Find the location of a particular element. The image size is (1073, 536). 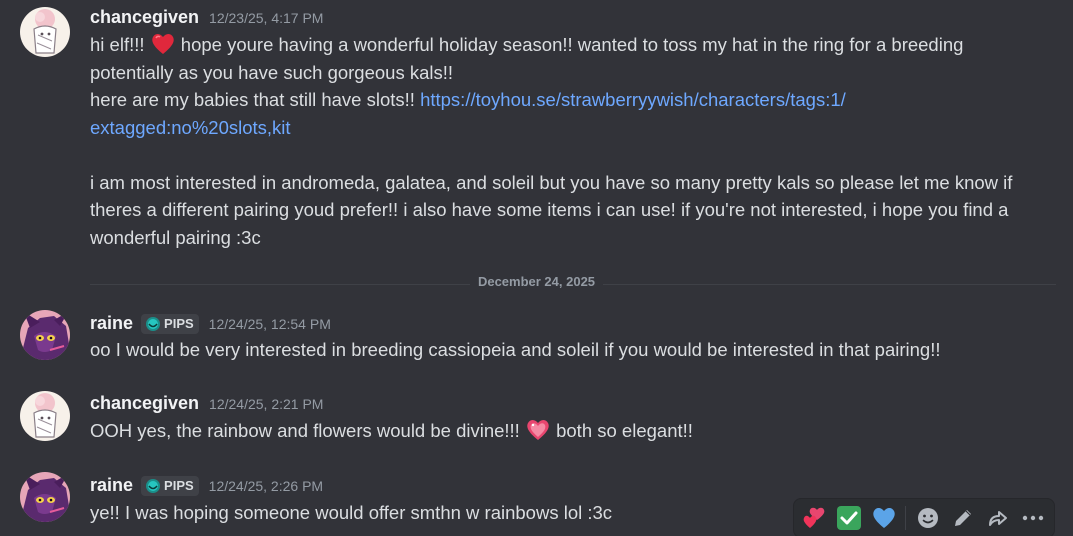

sparkling-heart-emoji-icon is located at coordinates (538, 430).